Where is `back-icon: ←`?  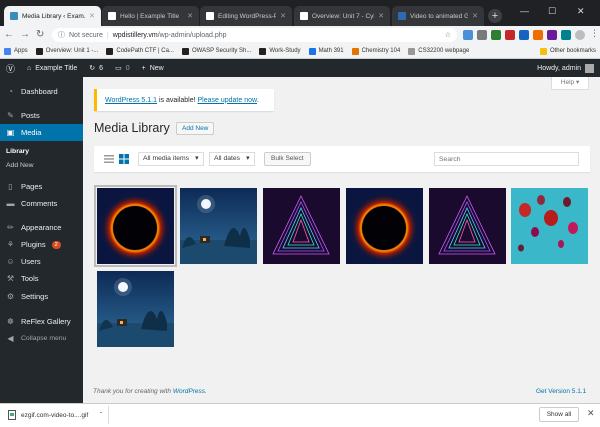
back-icon: ← is located at coordinates (9, 35).